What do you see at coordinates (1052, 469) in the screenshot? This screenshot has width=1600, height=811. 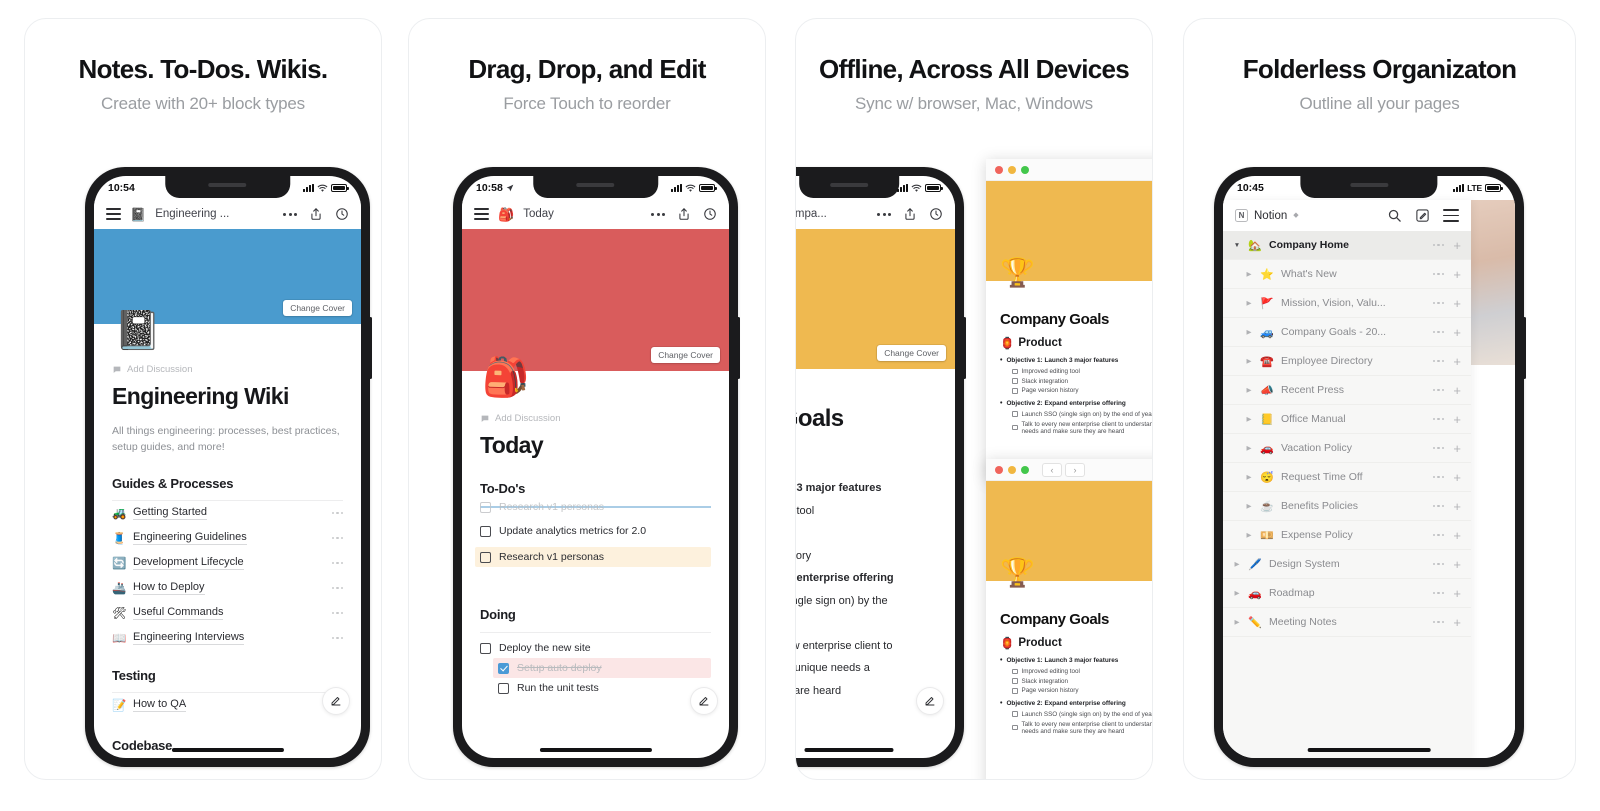 I see `back-icon: ‹` at bounding box center [1052, 469].